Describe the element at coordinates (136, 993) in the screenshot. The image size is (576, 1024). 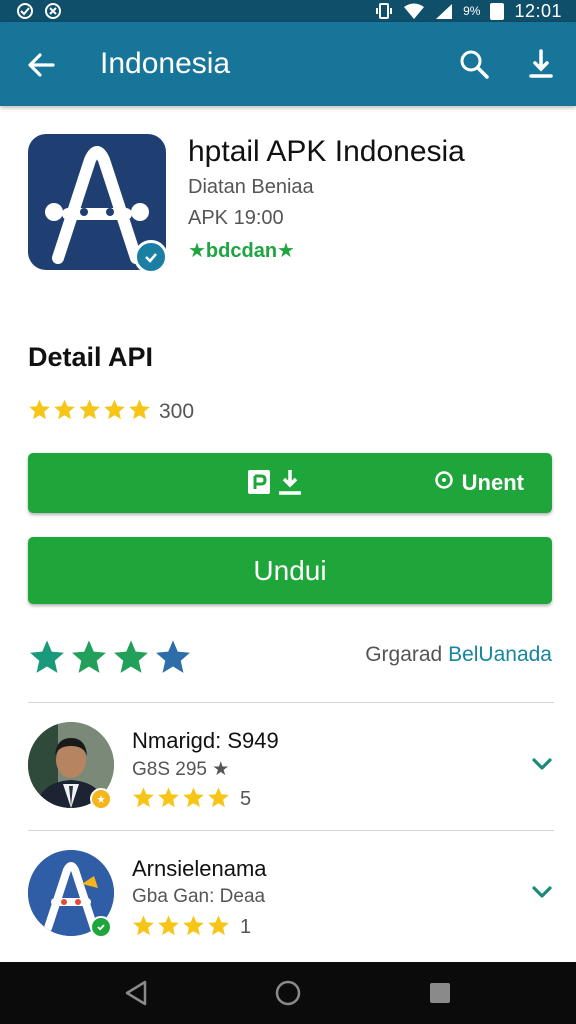
I see `back-triangle-icon` at that location.